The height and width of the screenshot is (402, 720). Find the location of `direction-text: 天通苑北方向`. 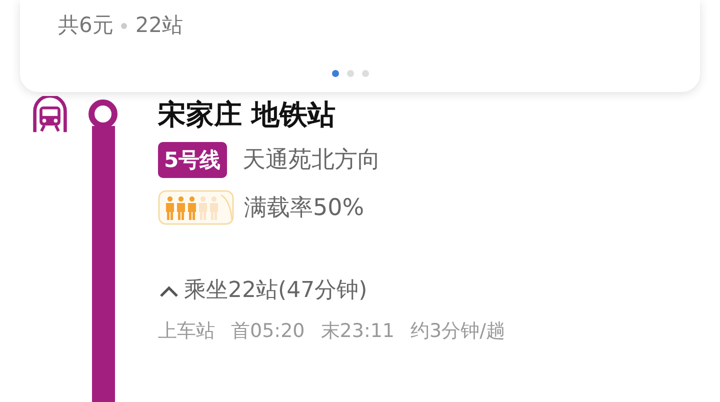

direction-text: 天通苑北方向 is located at coordinates (311, 160).